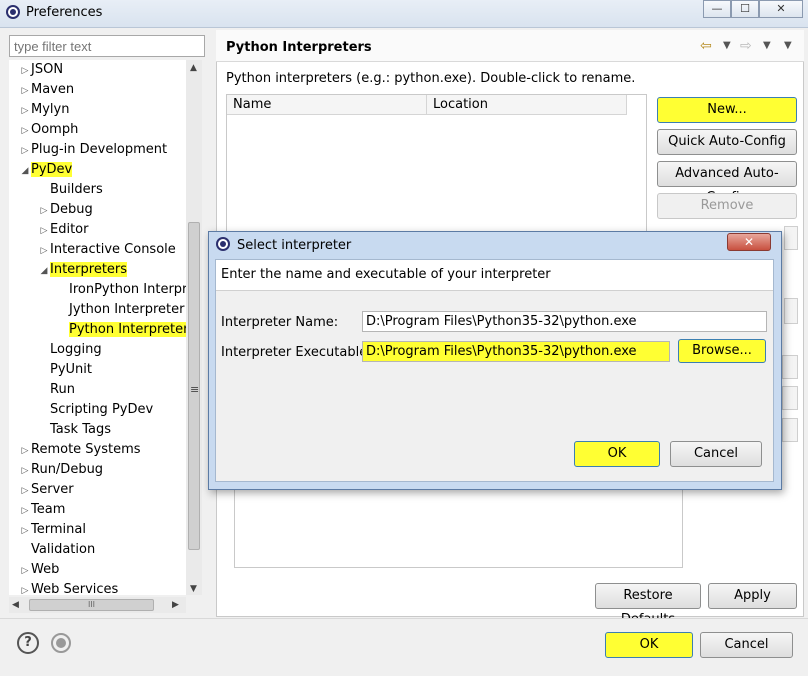 This screenshot has width=808, height=676. I want to click on tree-item: ▷ Oomph, so click(49, 130).